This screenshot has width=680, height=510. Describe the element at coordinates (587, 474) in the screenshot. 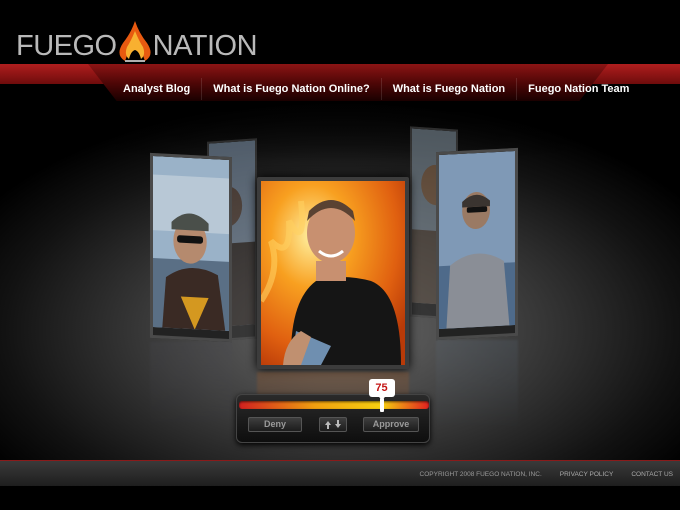

I see `privacy-policy-link: PRIVACY POLICY` at that location.